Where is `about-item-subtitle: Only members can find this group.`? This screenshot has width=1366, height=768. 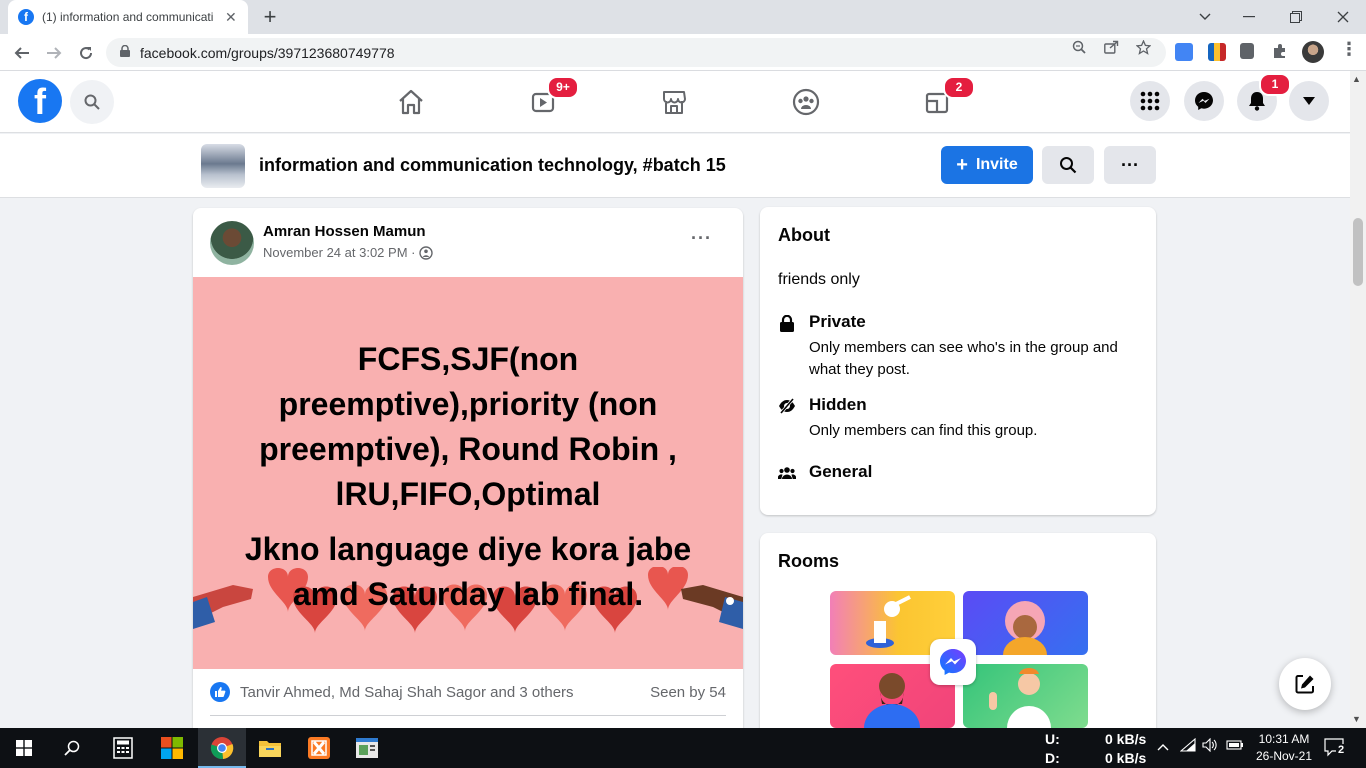
about-item-subtitle: Only members can find this group. is located at coordinates (923, 430).